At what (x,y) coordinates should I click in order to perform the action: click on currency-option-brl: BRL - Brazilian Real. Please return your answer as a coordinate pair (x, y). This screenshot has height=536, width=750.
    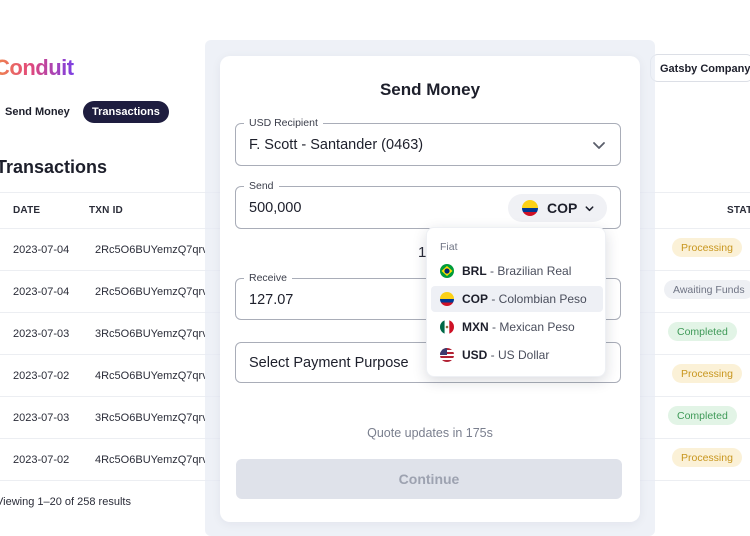
    Looking at the image, I should click on (517, 271).